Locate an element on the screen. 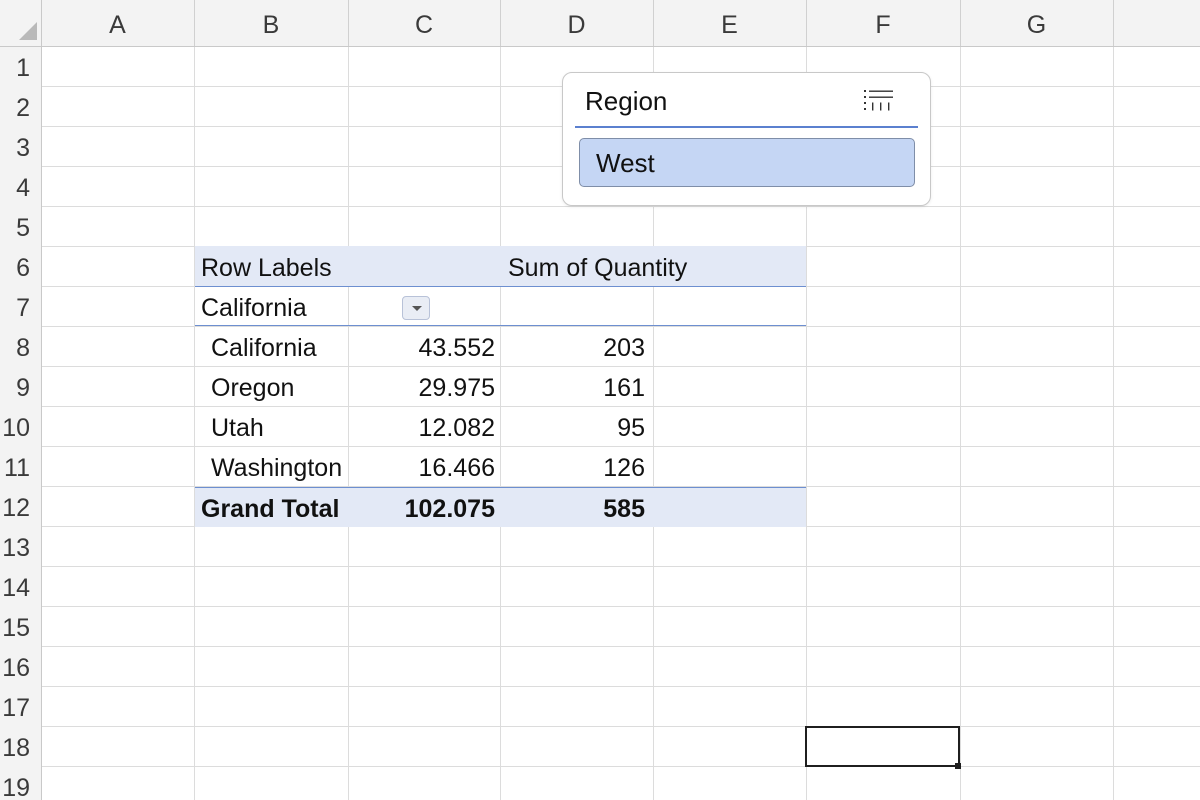 The height and width of the screenshot is (800, 1200). column-header-b: B is located at coordinates (271, 23).